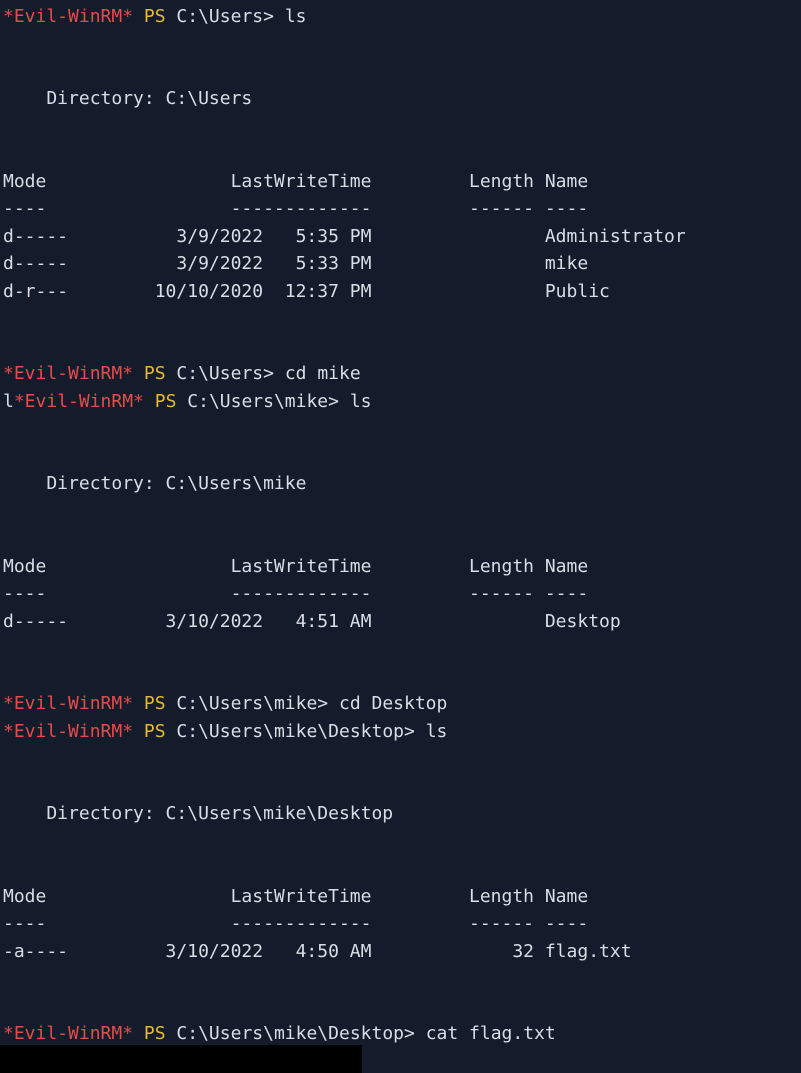 This screenshot has height=1073, width=801. Describe the element at coordinates (8, 401) in the screenshot. I see `stray-char: l` at that location.